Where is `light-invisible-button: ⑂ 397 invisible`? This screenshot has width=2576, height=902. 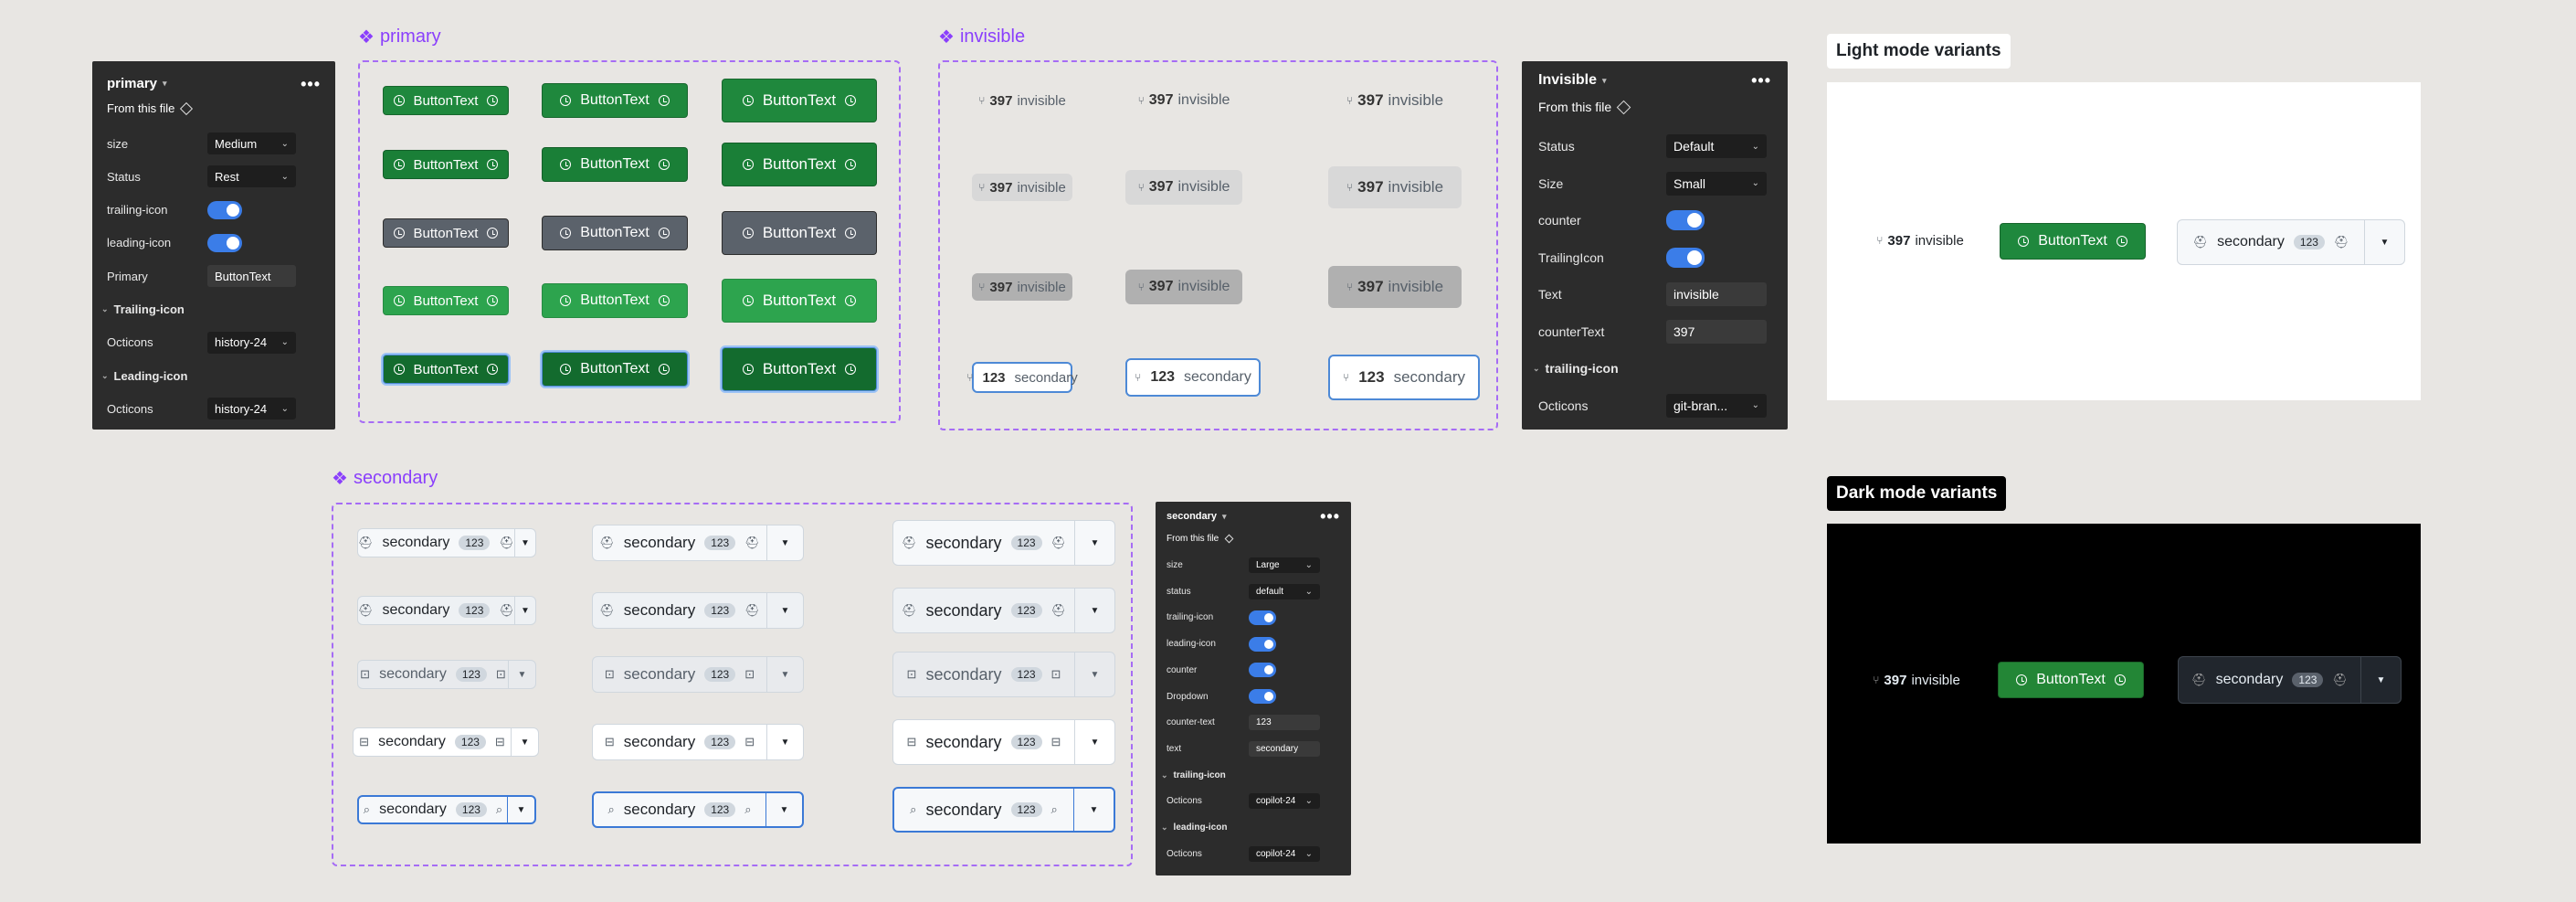 light-invisible-button: ⑂ 397 invisible is located at coordinates (1920, 241).